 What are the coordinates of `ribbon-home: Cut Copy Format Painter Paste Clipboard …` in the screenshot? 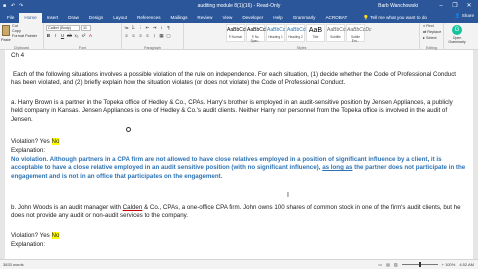 It's located at (239, 36).